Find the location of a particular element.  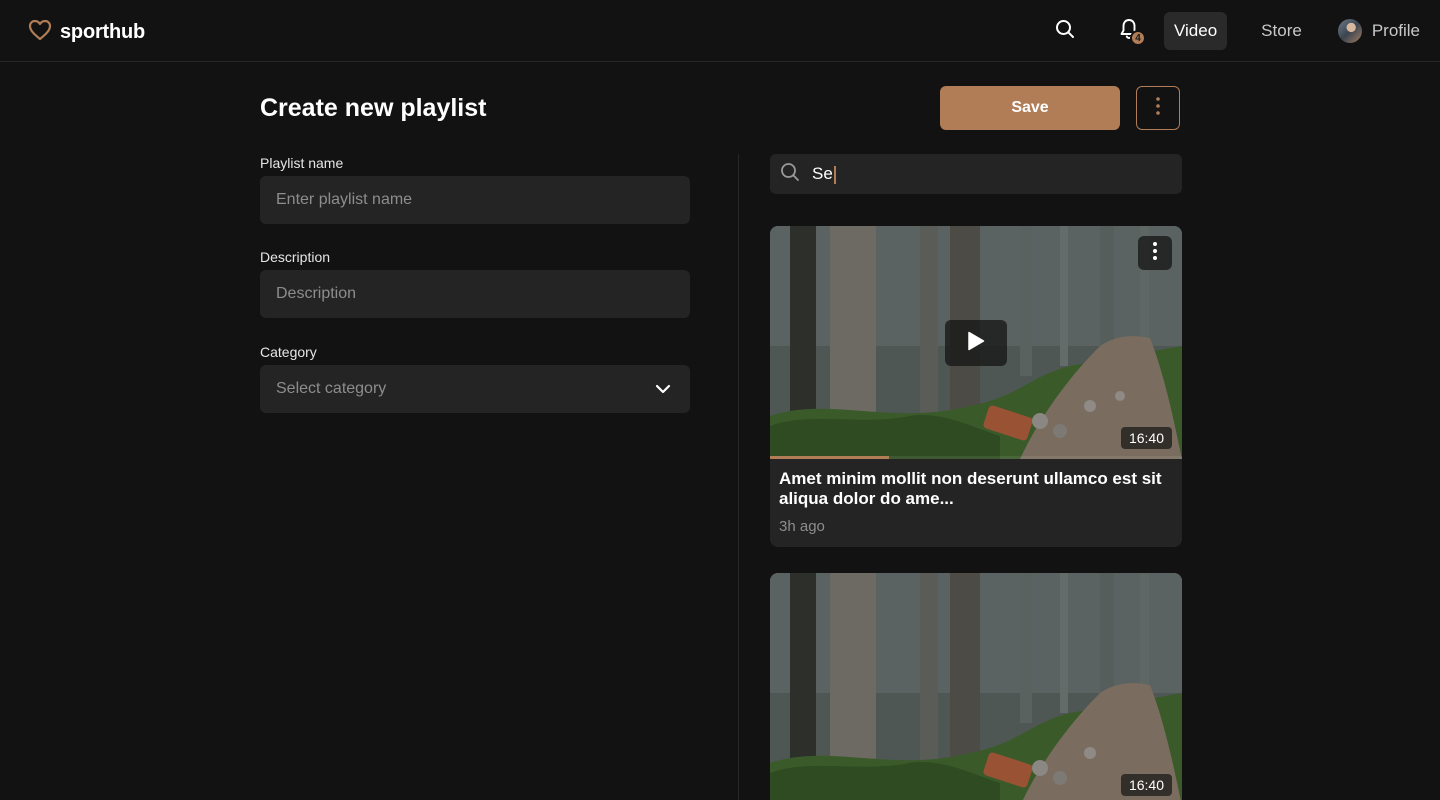

text-cursor is located at coordinates (834, 174).